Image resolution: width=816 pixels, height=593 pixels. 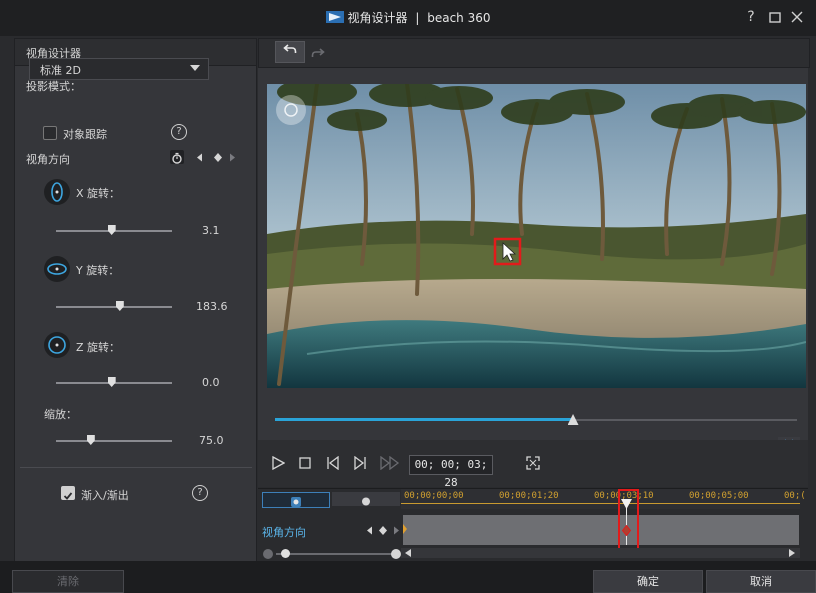 What do you see at coordinates (179, 132) in the screenshot?
I see `track-object-help-icon: ?` at bounding box center [179, 132].